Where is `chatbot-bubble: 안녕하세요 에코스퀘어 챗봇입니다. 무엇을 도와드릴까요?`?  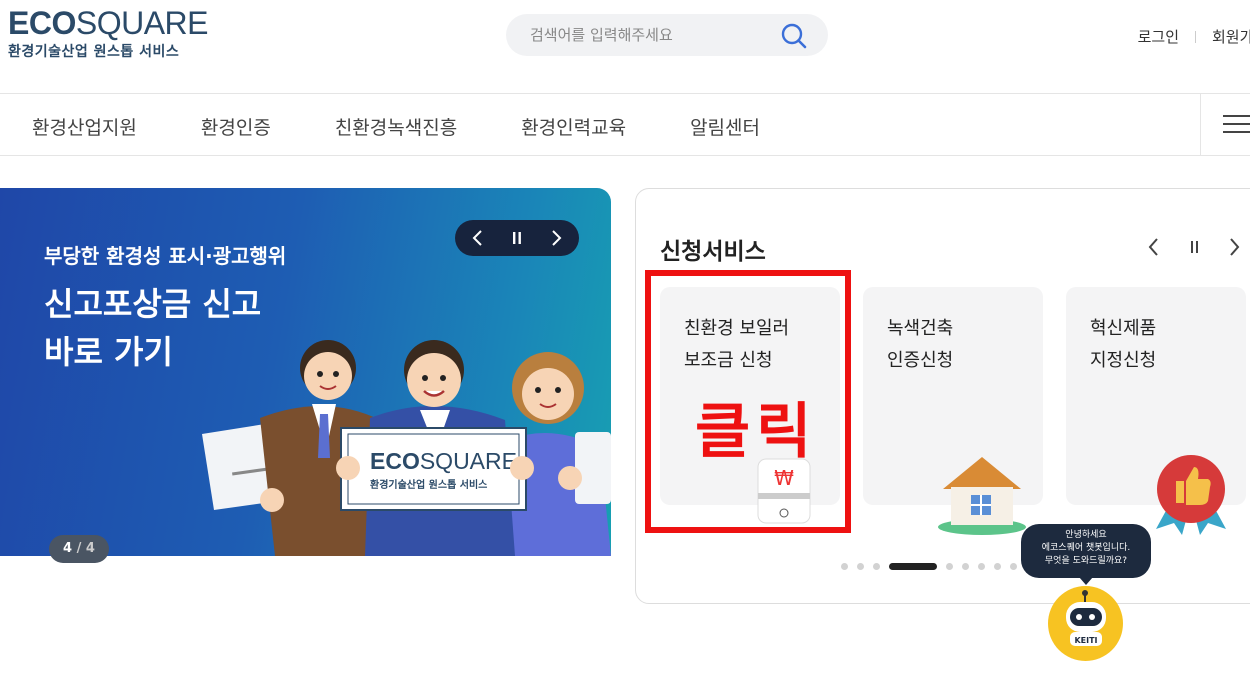
chatbot-bubble: 안녕하세요 에코스퀘어 챗봇입니다. 무엇을 도와드릴까요? is located at coordinates (1086, 554).